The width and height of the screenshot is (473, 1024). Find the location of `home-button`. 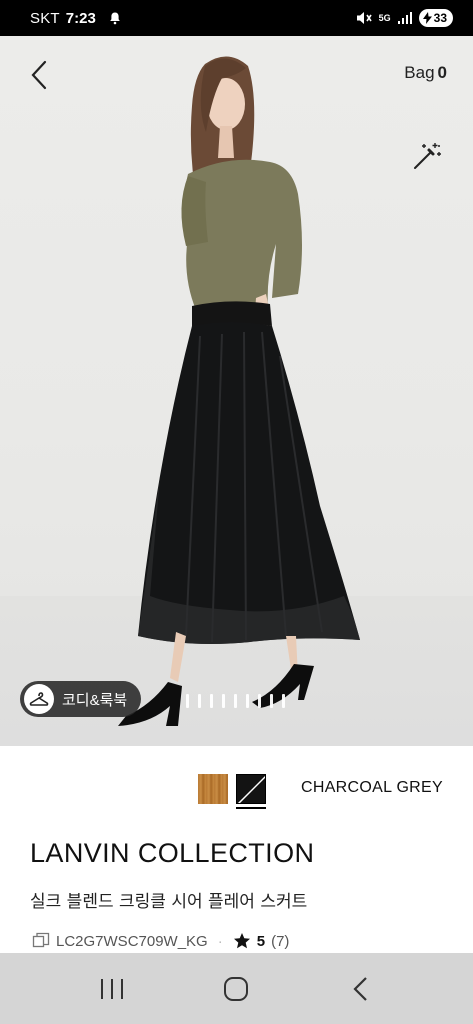

home-button is located at coordinates (236, 989).